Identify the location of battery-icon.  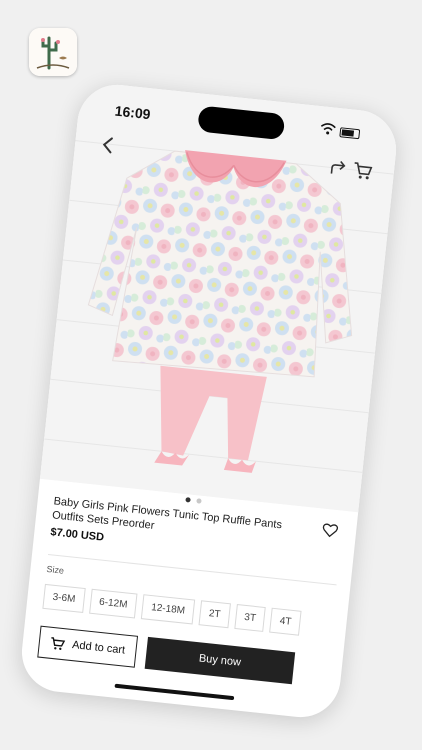
(350, 133).